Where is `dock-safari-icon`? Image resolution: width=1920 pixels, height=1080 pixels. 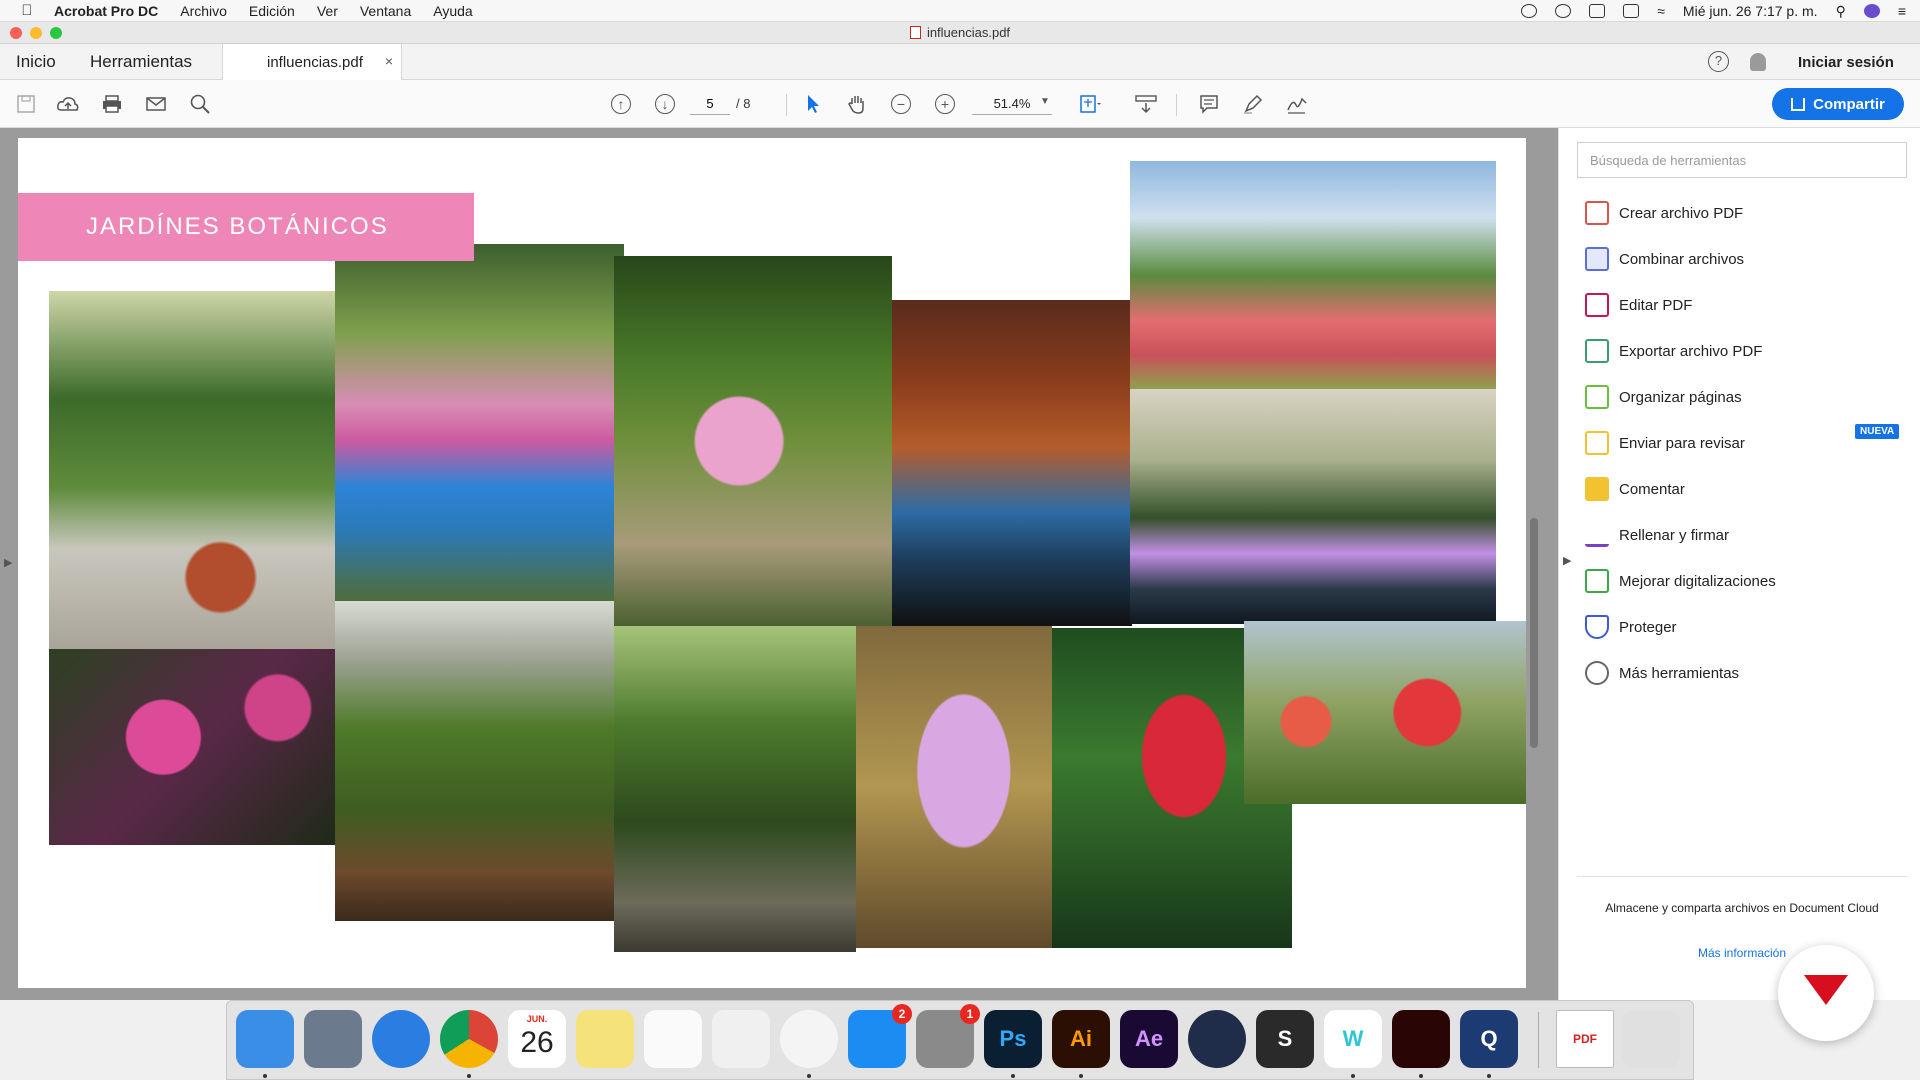 dock-safari-icon is located at coordinates (401, 1039).